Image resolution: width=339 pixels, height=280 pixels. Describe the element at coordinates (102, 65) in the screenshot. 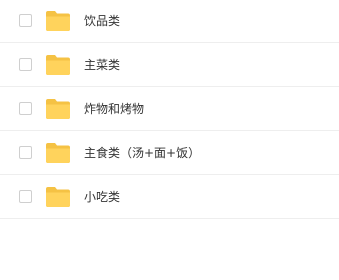

I see `folder-name: 主菜类` at that location.